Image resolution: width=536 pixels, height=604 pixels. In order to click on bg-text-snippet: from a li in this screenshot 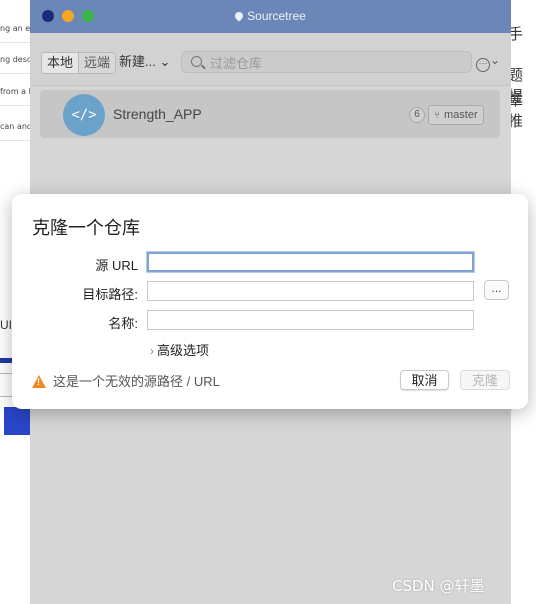, I will do `click(17, 91)`.